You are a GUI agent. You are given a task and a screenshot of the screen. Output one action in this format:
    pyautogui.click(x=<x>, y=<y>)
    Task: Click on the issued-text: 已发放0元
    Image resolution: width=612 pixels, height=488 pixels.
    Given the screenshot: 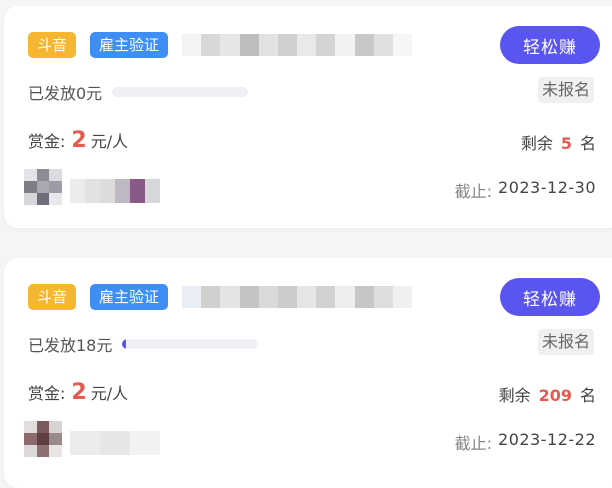 What is the action you would take?
    pyautogui.click(x=65, y=93)
    